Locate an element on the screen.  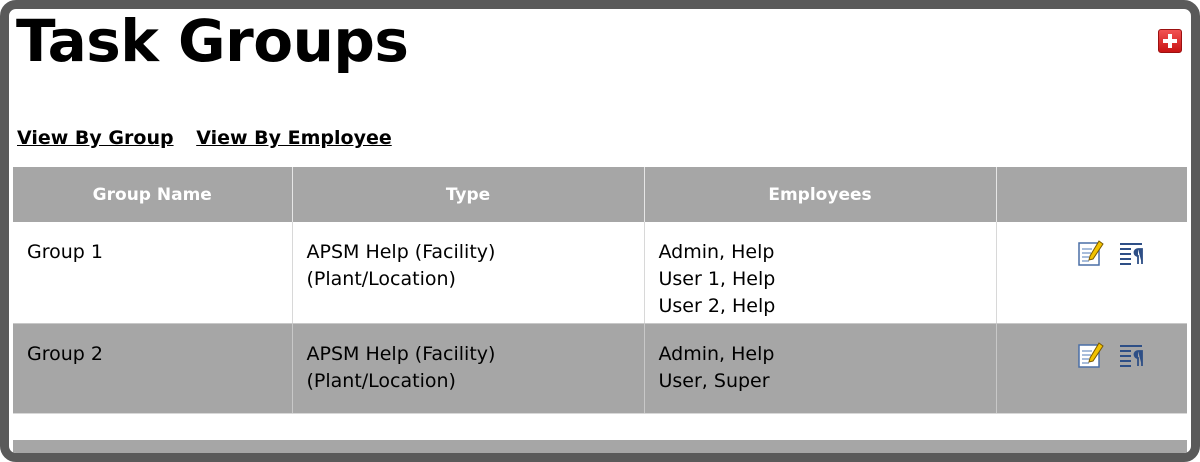
header-group-name: Group Name is located at coordinates (153, 194).